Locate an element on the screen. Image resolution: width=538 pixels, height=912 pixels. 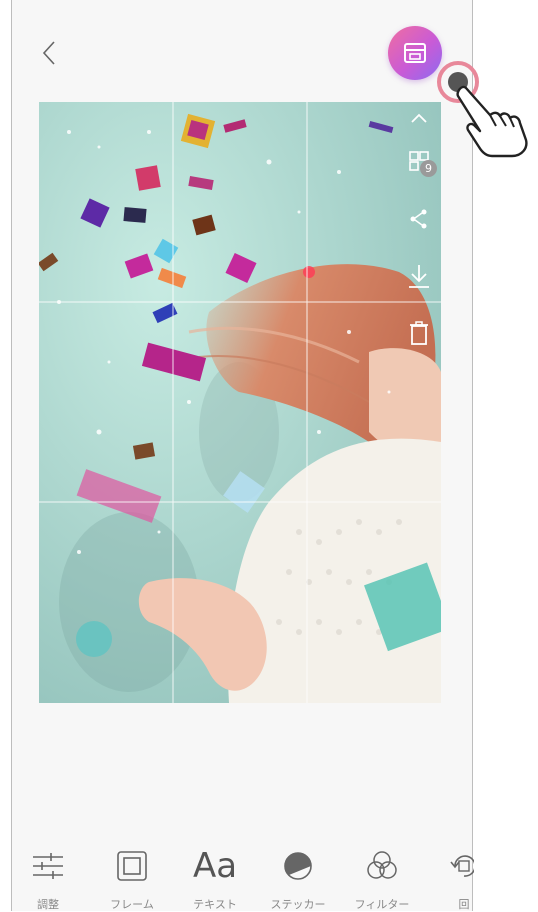
tool-frame: フレーム is located at coordinates (132, 874).